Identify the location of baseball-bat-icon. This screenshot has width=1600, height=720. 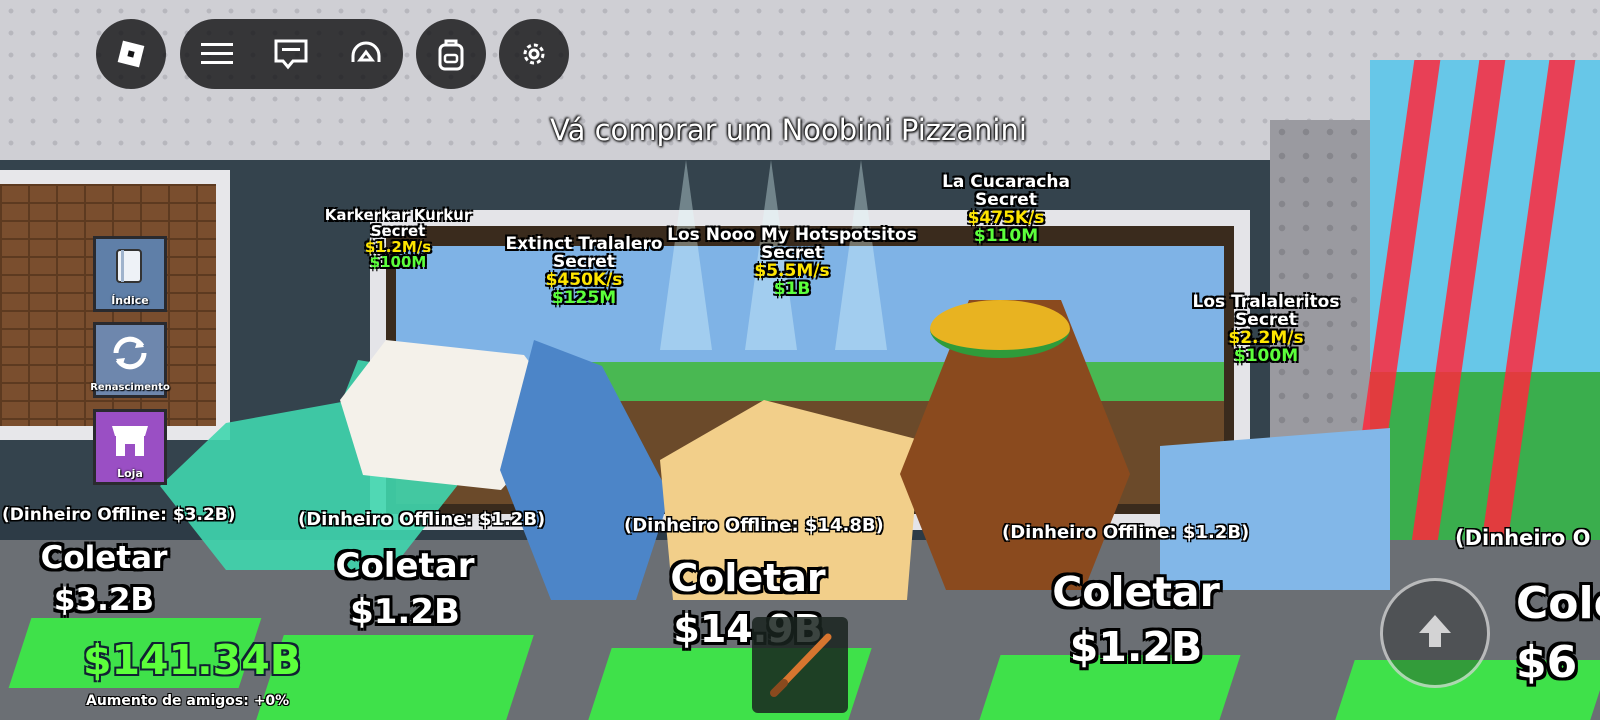
(800, 667).